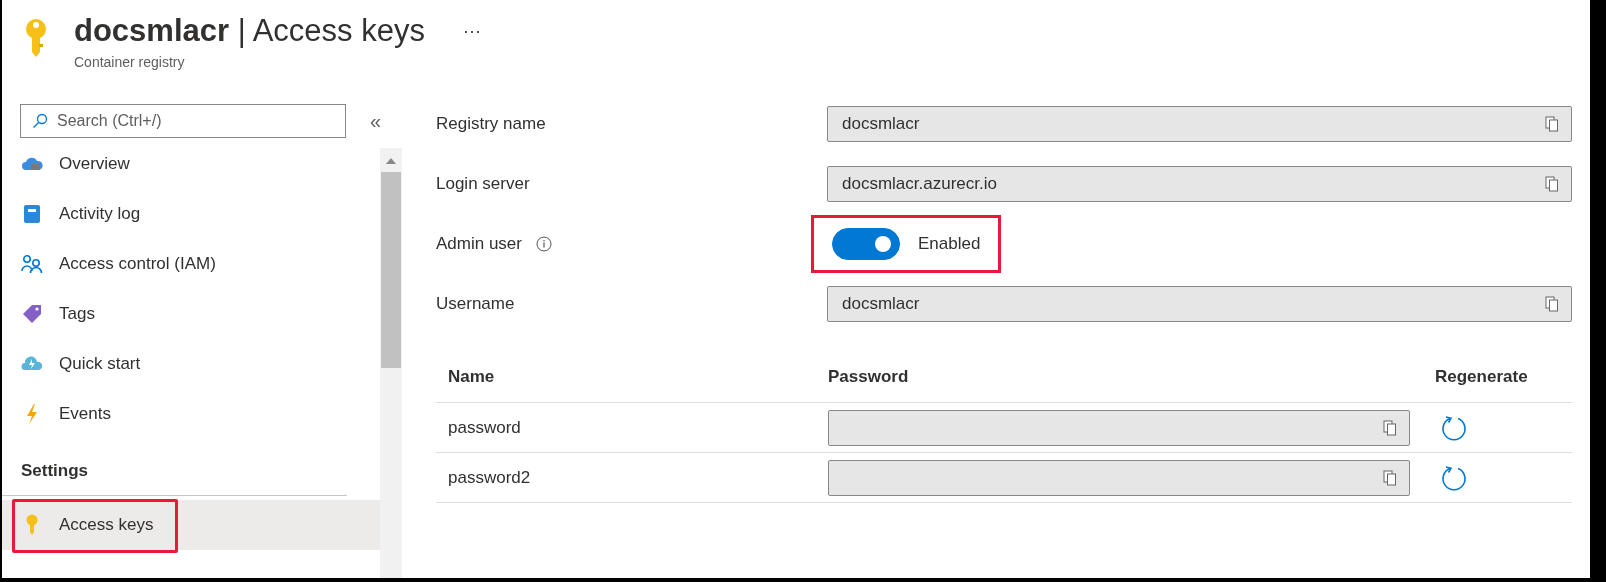 The image size is (1606, 582). I want to click on more-button: ···, so click(471, 31).